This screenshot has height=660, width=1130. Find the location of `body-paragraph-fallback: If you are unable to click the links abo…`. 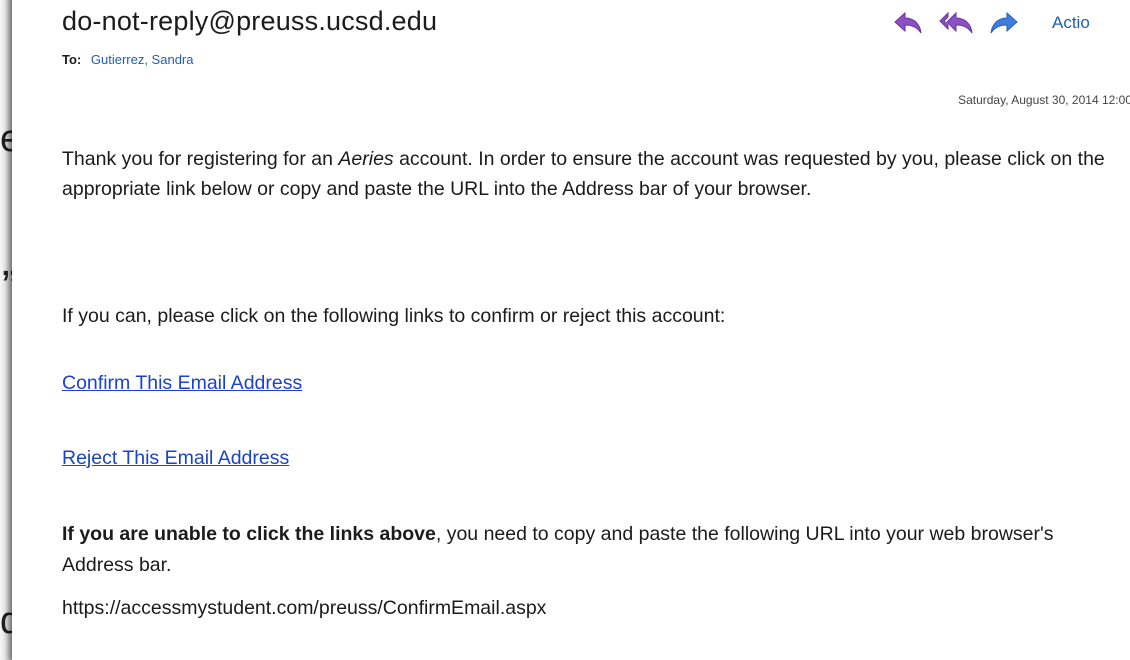

body-paragraph-fallback: If you are unable to click the links abo… is located at coordinates (592, 550).